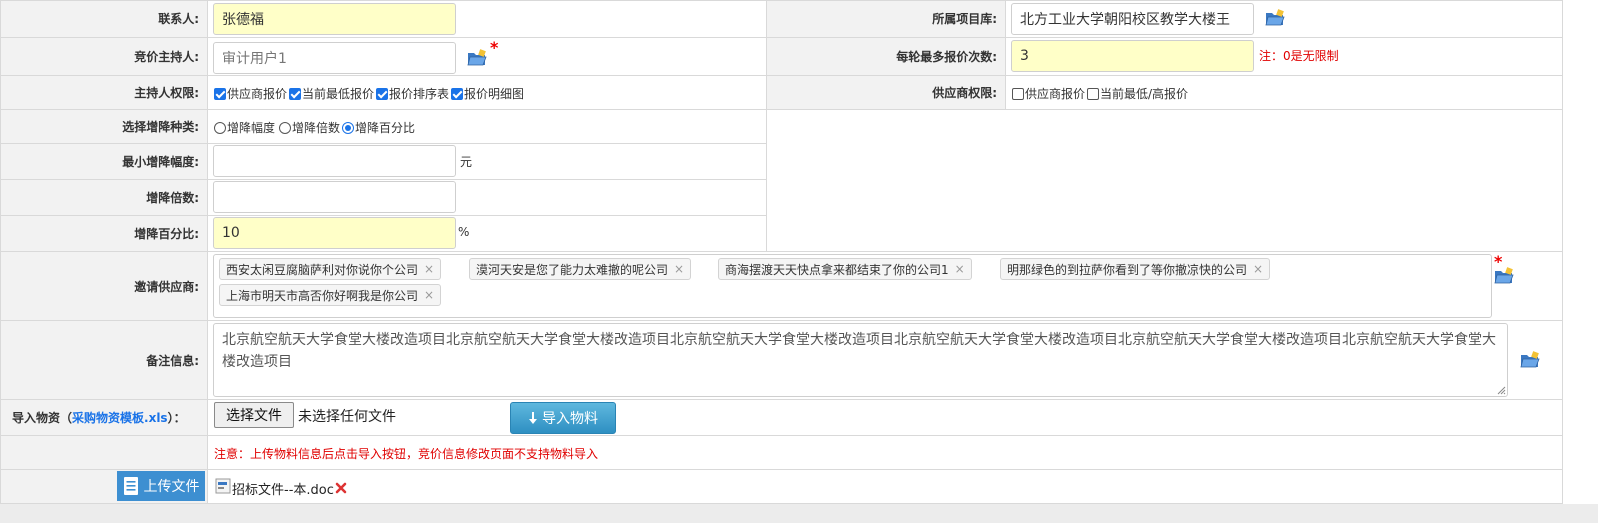 This screenshot has height=523, width=1598. What do you see at coordinates (103, 360) in the screenshot?
I see `remarks-label: 备注信息:` at bounding box center [103, 360].